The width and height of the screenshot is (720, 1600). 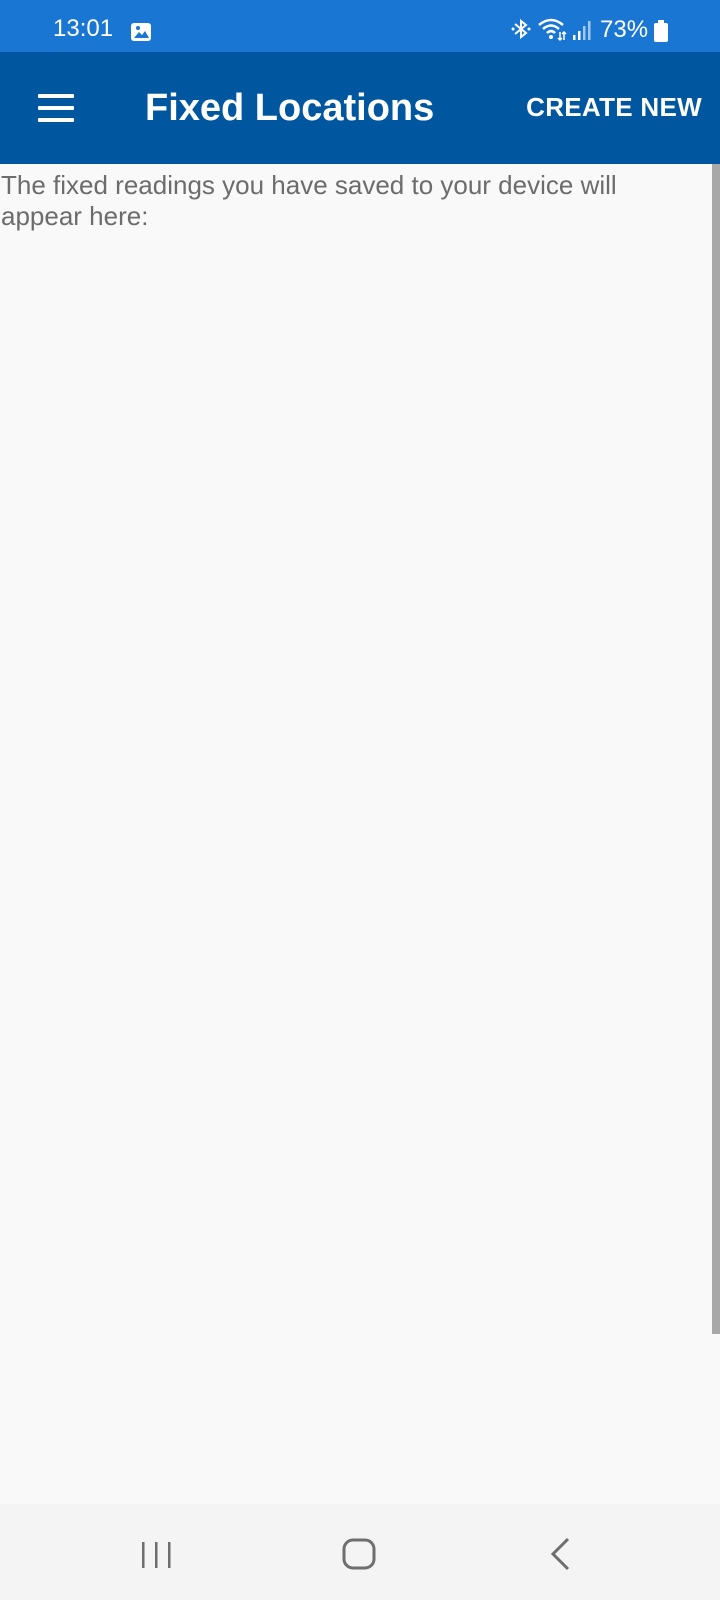 I want to click on app-bar: Fixed Locations CREATE NEW, so click(x=360, y=108).